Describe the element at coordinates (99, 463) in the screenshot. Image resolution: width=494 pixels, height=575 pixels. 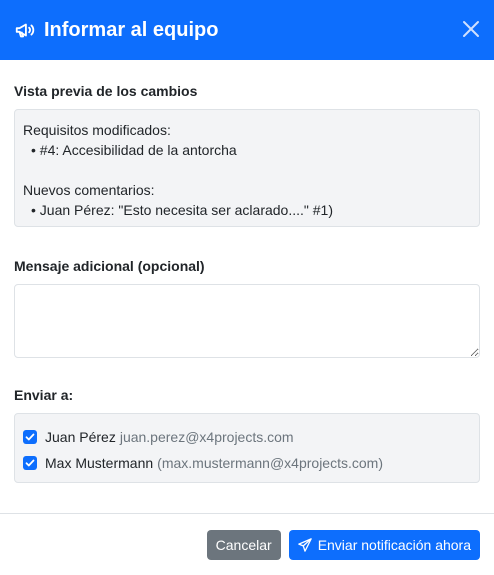
I see `recipient-name: Max Mustermann` at that location.